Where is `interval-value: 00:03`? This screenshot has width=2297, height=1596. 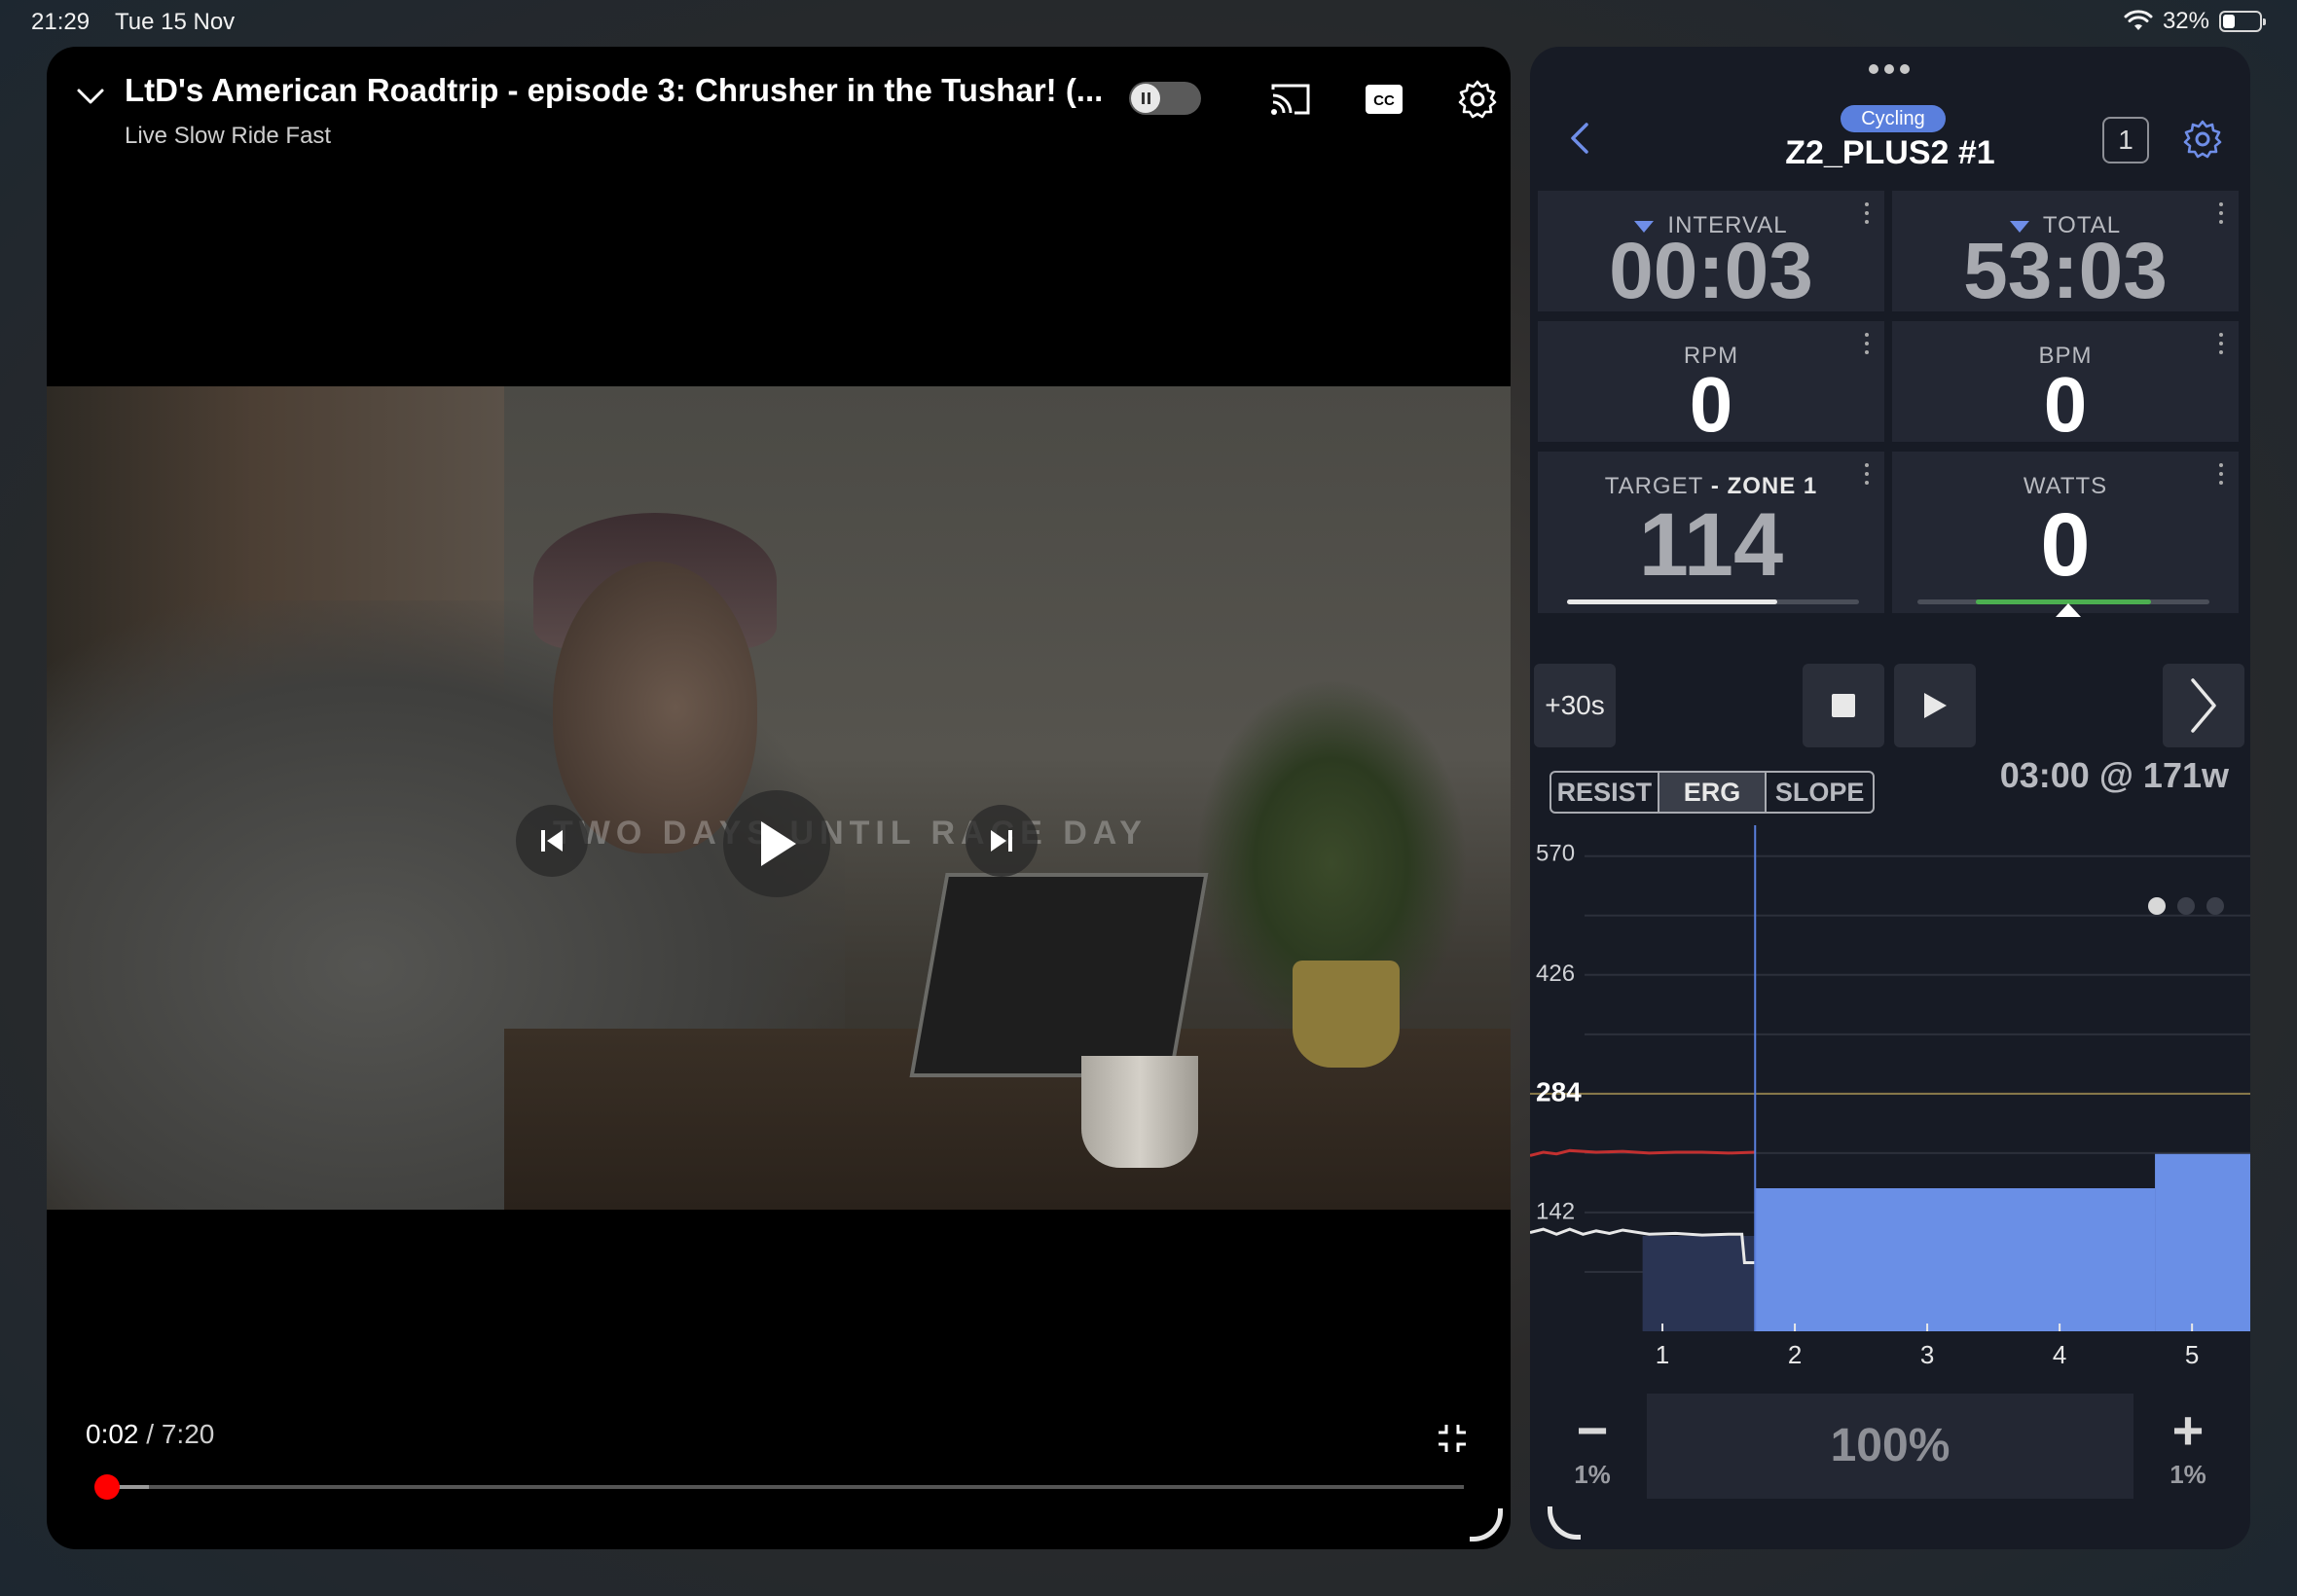
interval-value: 00:03 is located at coordinates (1711, 271).